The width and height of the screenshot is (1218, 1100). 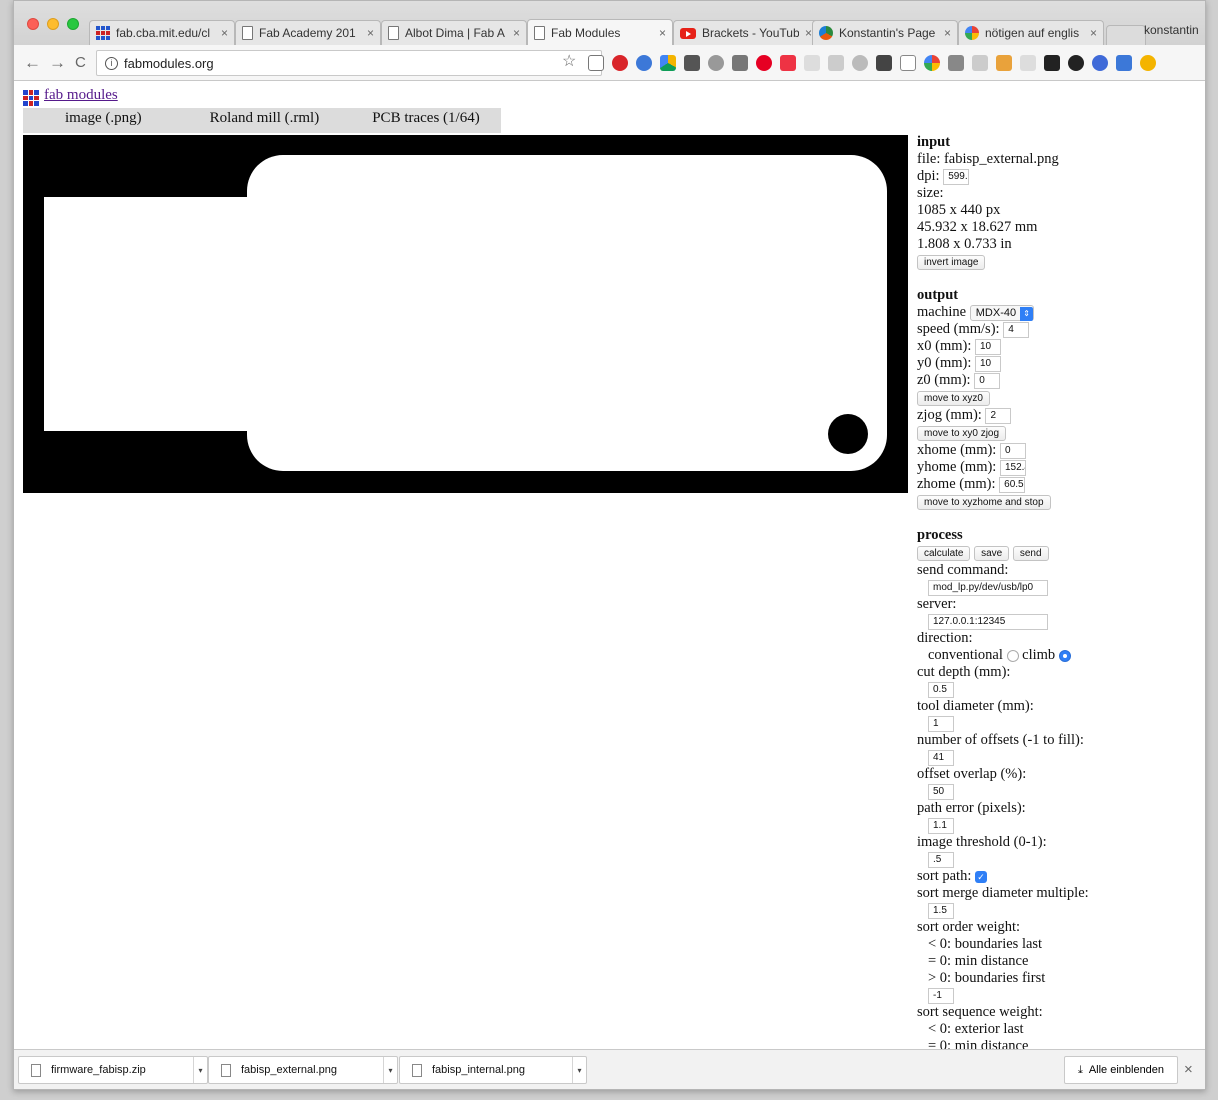 What do you see at coordinates (425, 120) in the screenshot?
I see `menu-pcb-traces: PCB traces (1/64)` at bounding box center [425, 120].